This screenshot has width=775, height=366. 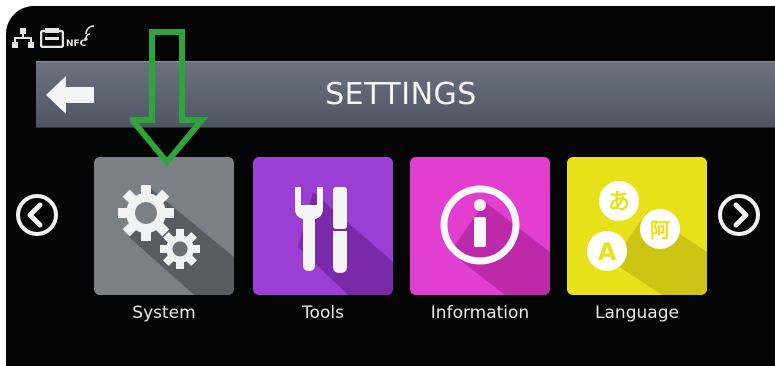 I want to click on language-icon: あ 阿 A, so click(x=633, y=226).